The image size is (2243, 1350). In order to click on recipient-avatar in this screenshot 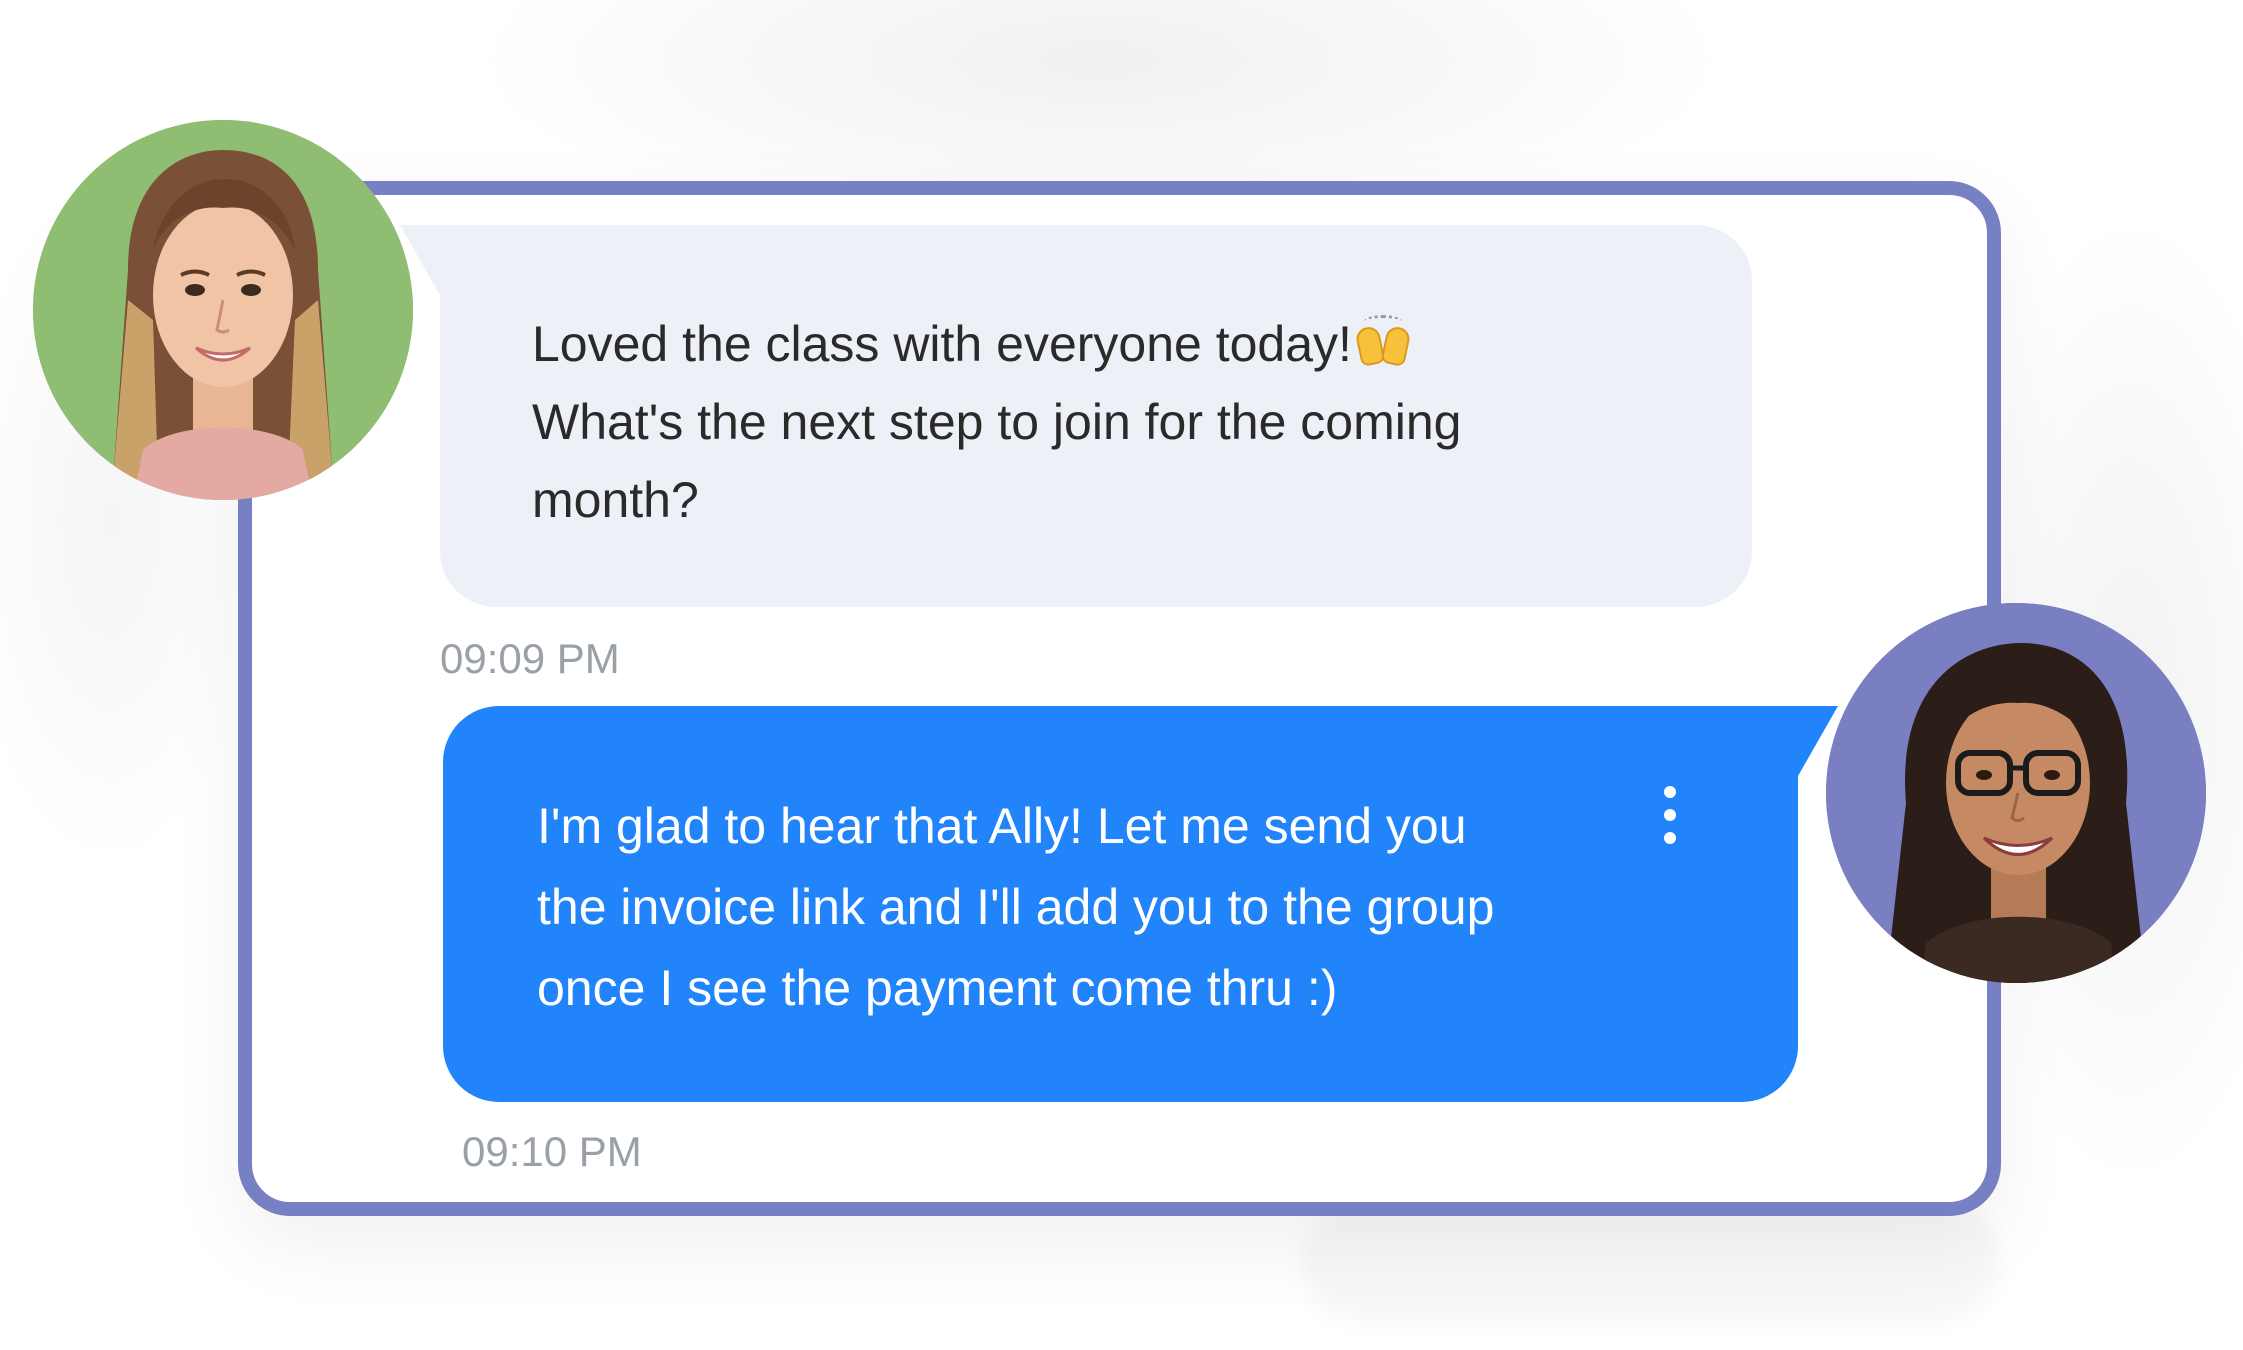, I will do `click(2016, 793)`.